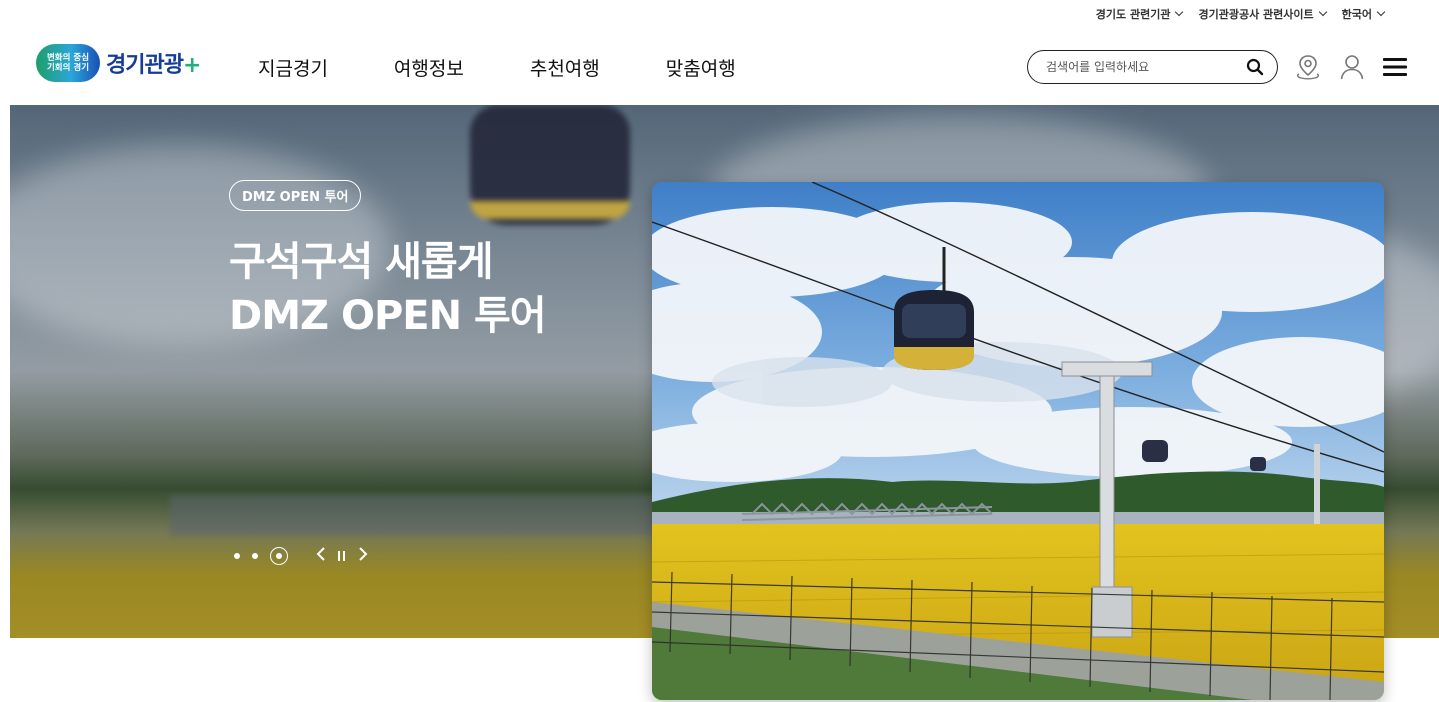 Image resolution: width=1439 pixels, height=702 pixels. Describe the element at coordinates (497, 67) in the screenshot. I see `main-nav: 지금경기 여행정보 추천여행 맞춤여행` at that location.